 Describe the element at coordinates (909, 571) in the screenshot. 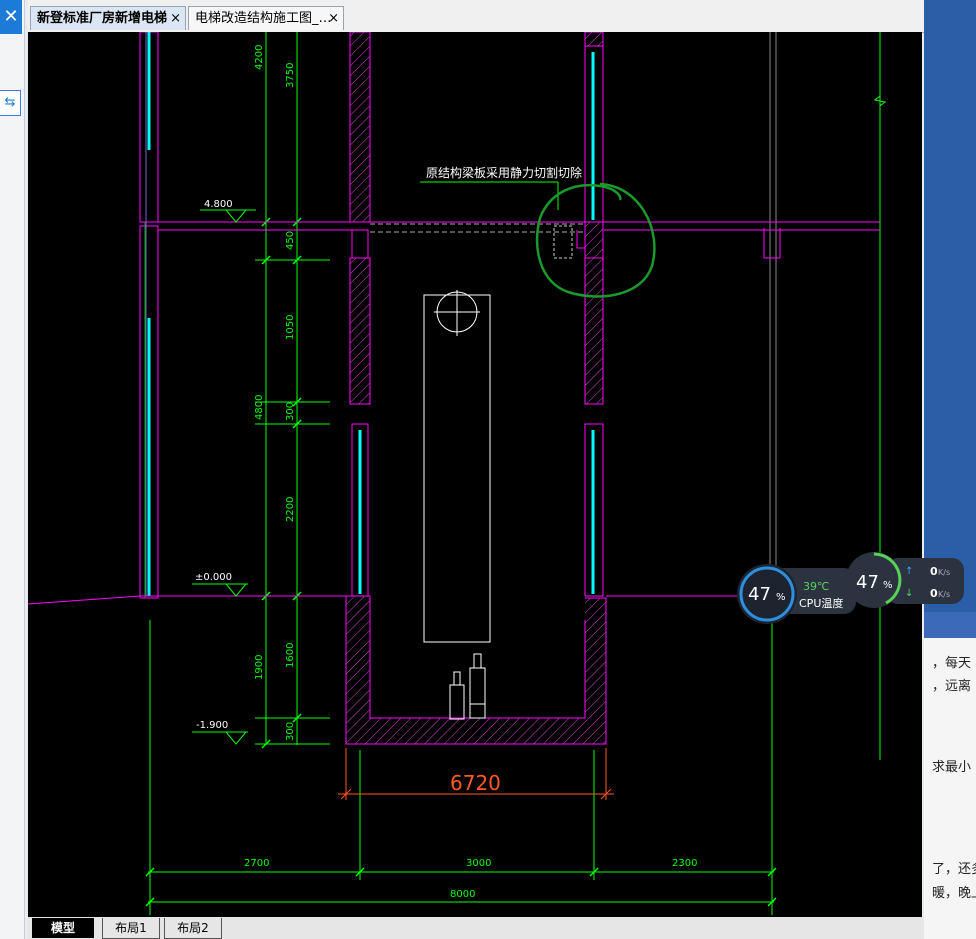

I see `upload-icon: ↑` at that location.